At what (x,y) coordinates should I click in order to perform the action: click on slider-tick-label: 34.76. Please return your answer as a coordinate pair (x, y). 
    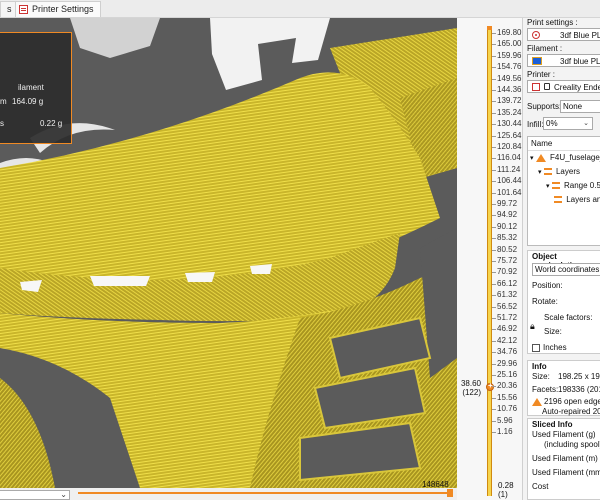
    Looking at the image, I should click on (507, 352).